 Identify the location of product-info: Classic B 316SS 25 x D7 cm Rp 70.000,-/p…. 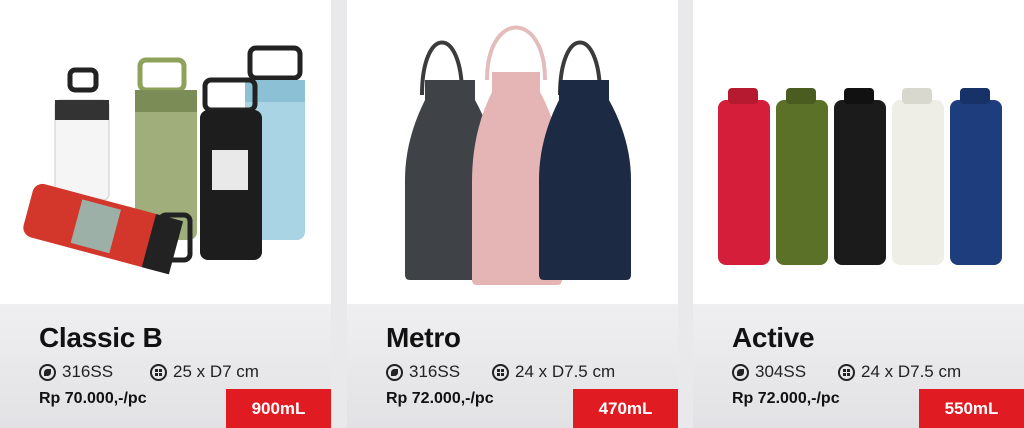
(165, 366).